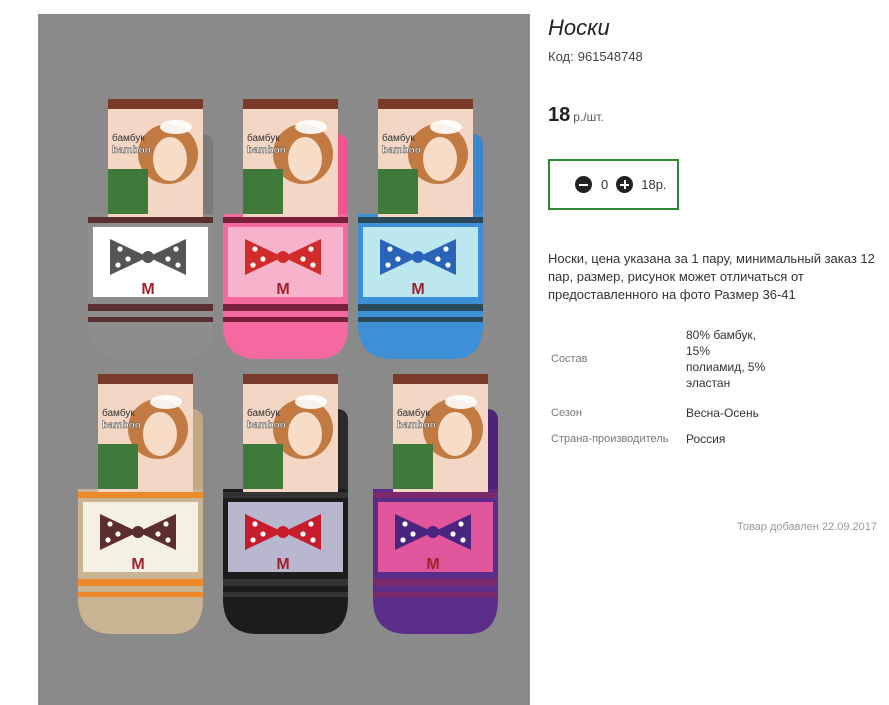 The image size is (889, 705). What do you see at coordinates (610, 439) in the screenshot?
I see `property-label: Страна-производитель` at bounding box center [610, 439].